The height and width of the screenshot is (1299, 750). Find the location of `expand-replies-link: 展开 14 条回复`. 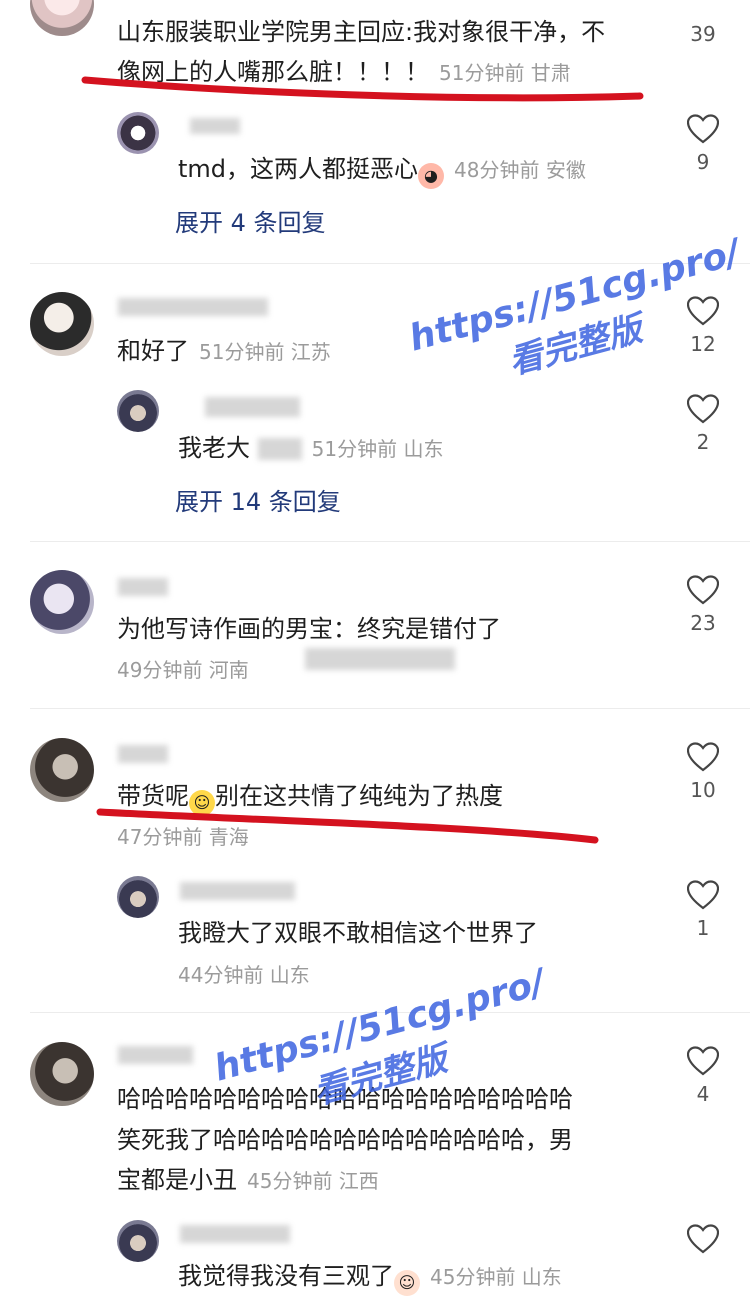

expand-replies-link: 展开 14 条回复 is located at coordinates (258, 499).